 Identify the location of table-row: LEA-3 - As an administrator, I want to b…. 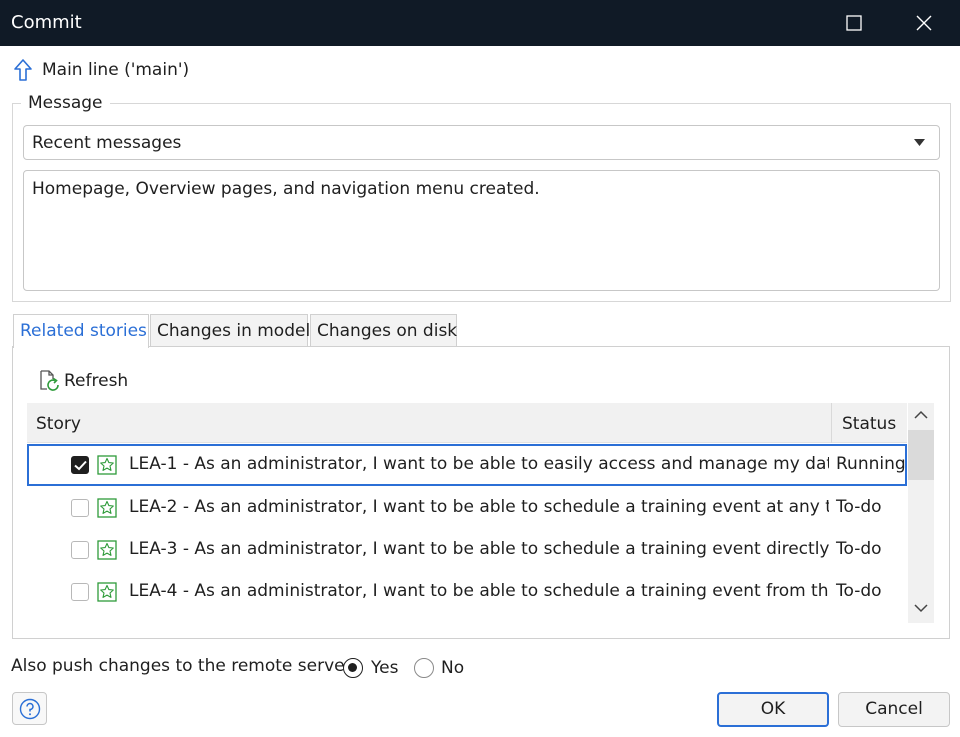
(467, 550).